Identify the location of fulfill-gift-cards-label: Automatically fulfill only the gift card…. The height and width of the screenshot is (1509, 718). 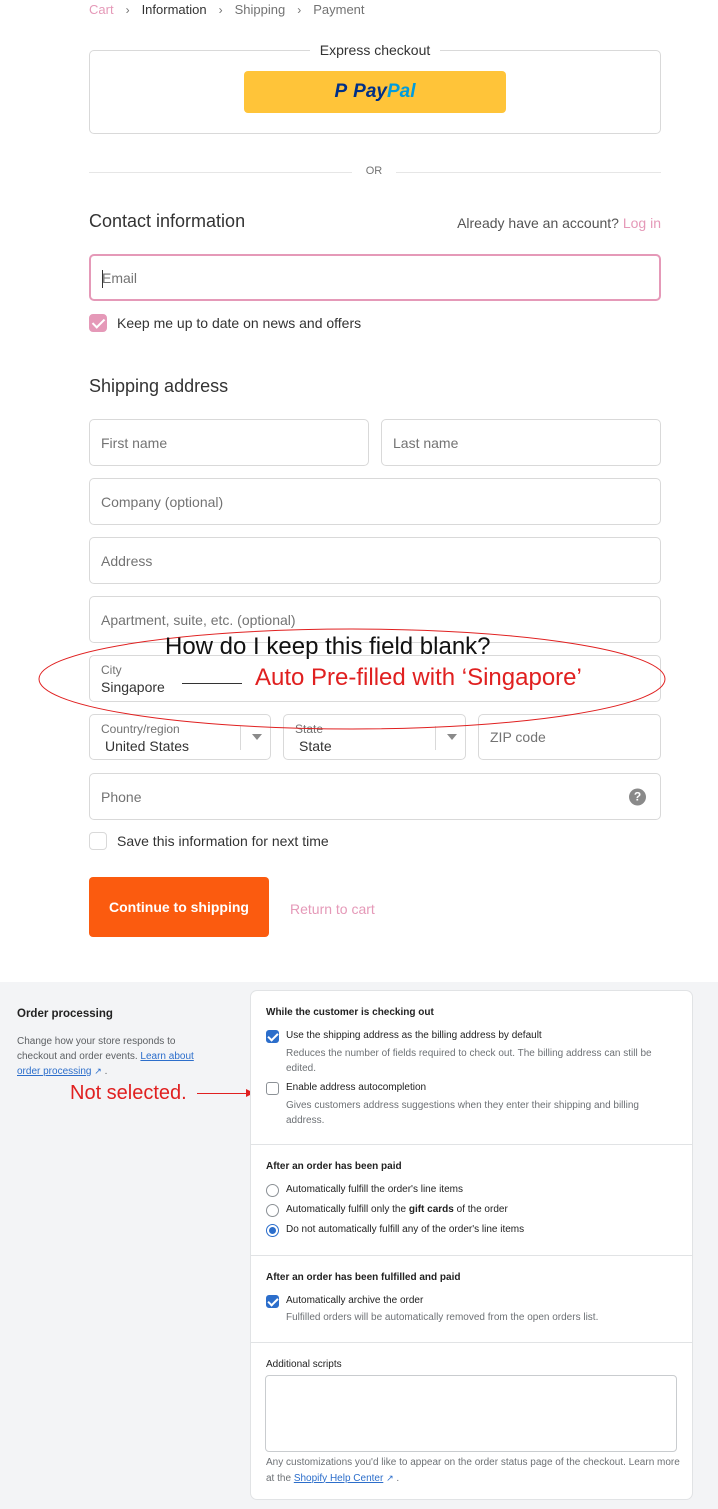
(397, 1209).